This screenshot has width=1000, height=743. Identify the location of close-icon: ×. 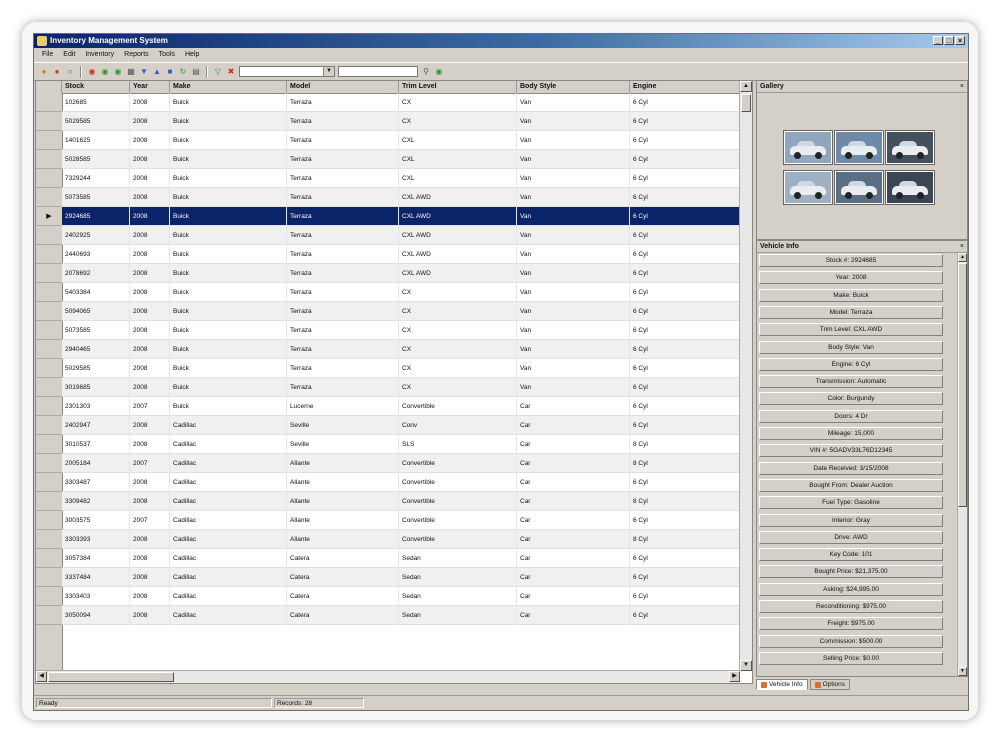
(962, 87).